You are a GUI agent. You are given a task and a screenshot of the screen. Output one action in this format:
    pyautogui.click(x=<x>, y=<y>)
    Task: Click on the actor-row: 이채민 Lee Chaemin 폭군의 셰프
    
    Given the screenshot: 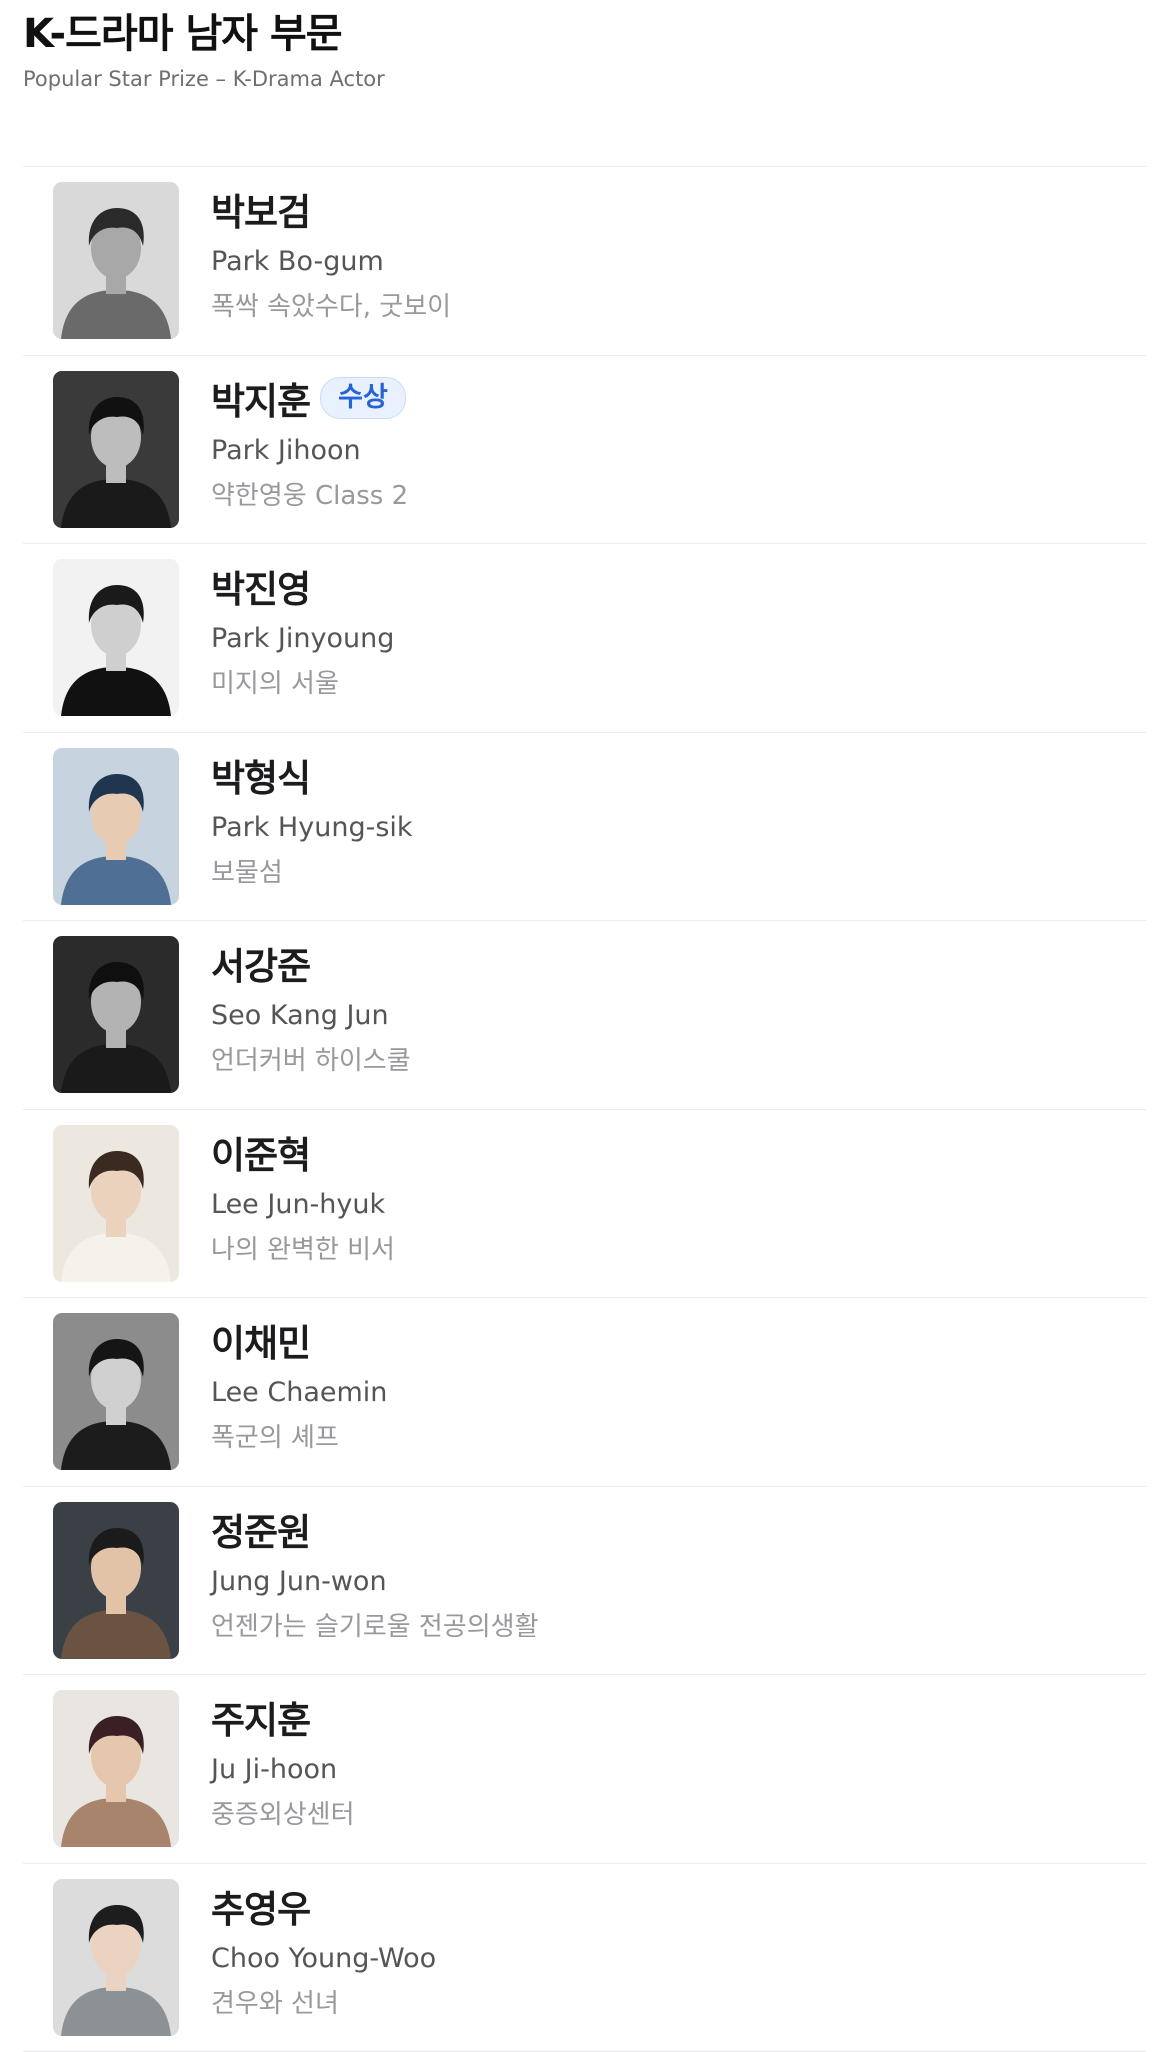 What is the action you would take?
    pyautogui.click(x=584, y=1392)
    